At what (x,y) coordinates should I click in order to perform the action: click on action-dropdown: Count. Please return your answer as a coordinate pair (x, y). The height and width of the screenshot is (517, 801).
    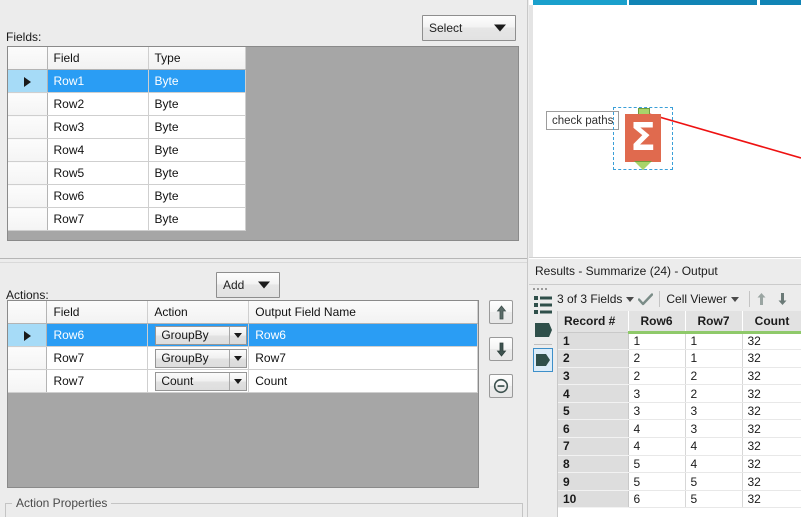
    Looking at the image, I should click on (201, 381).